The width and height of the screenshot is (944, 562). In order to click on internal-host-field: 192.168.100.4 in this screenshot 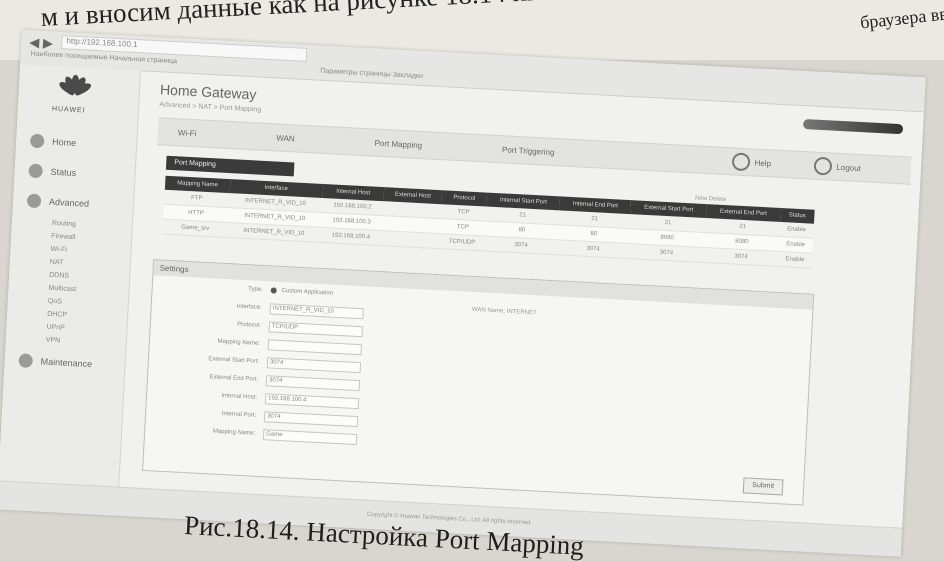, I will do `click(312, 400)`.